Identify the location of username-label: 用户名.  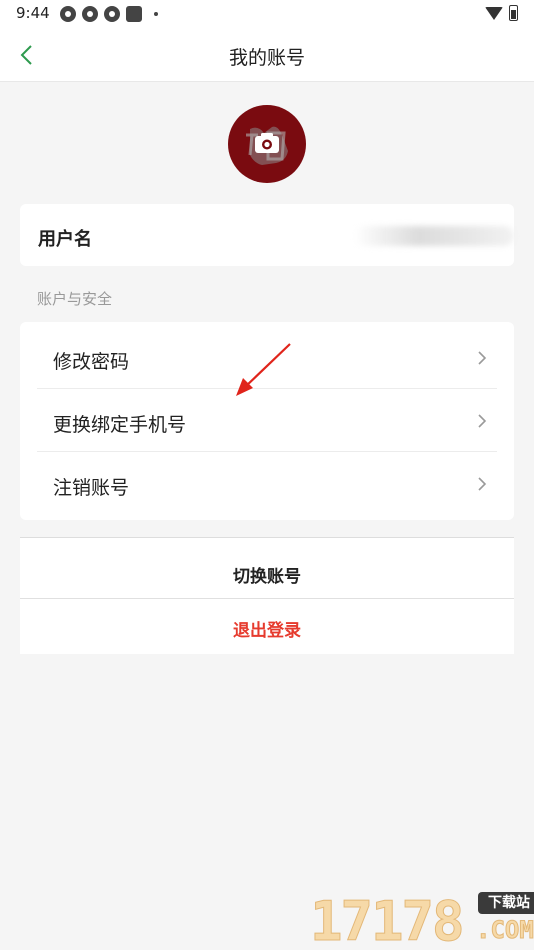
(65, 239).